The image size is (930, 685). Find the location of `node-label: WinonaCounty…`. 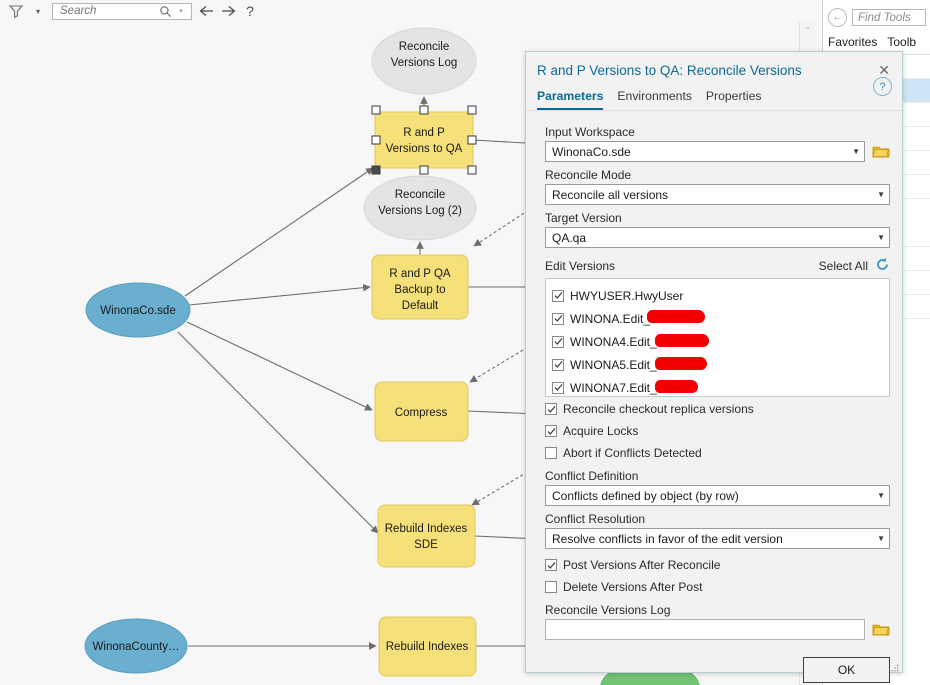

node-label: WinonaCounty… is located at coordinates (136, 647).